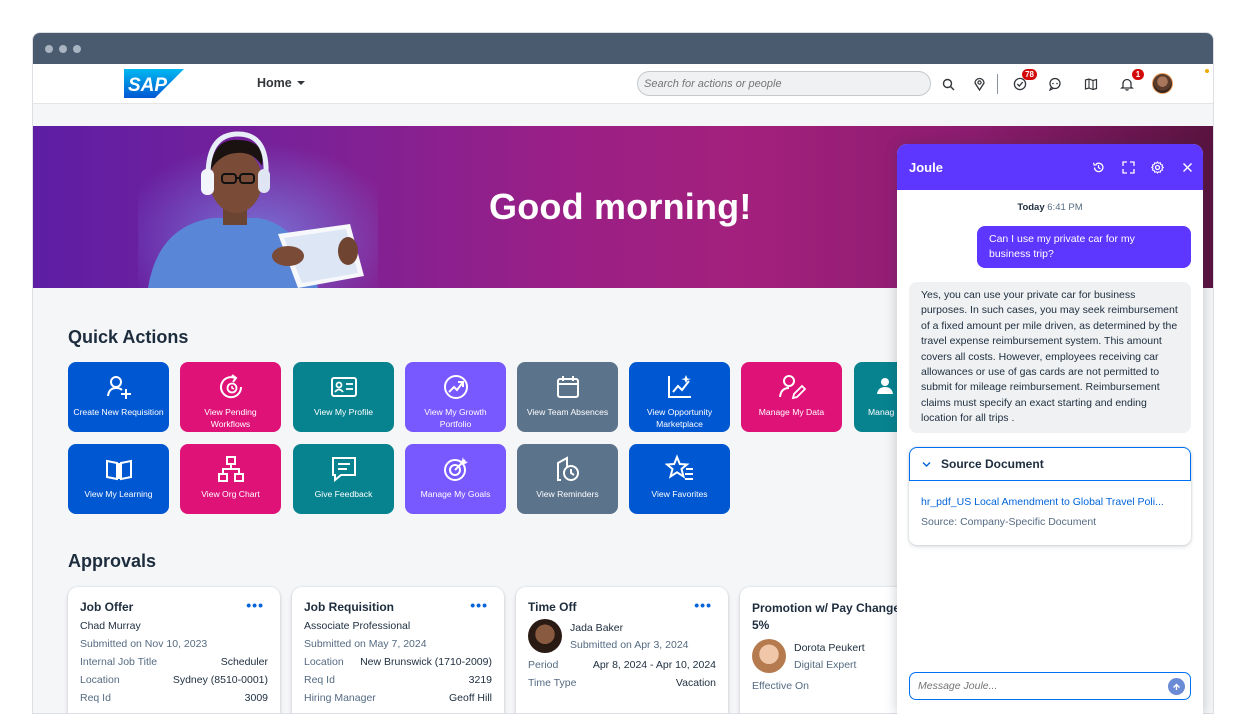  I want to click on toolbar-separator, so click(997, 84).